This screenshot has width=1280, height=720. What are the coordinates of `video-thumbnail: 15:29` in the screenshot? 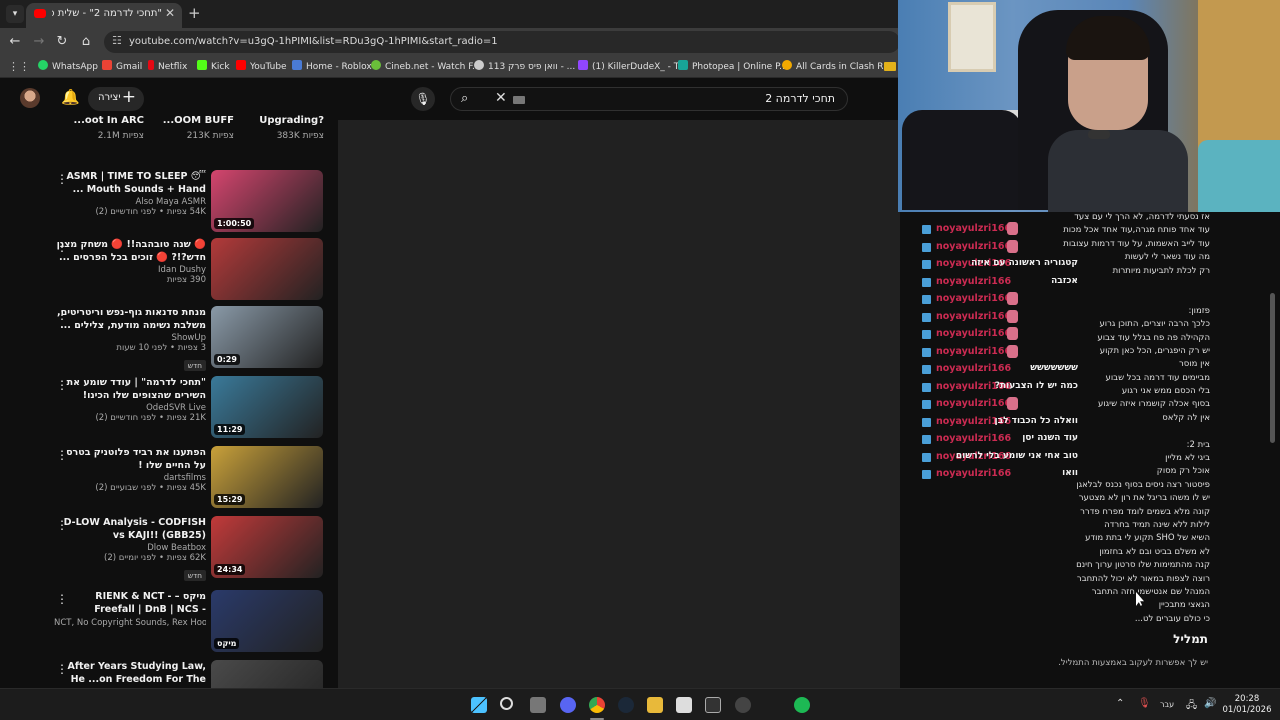 It's located at (267, 477).